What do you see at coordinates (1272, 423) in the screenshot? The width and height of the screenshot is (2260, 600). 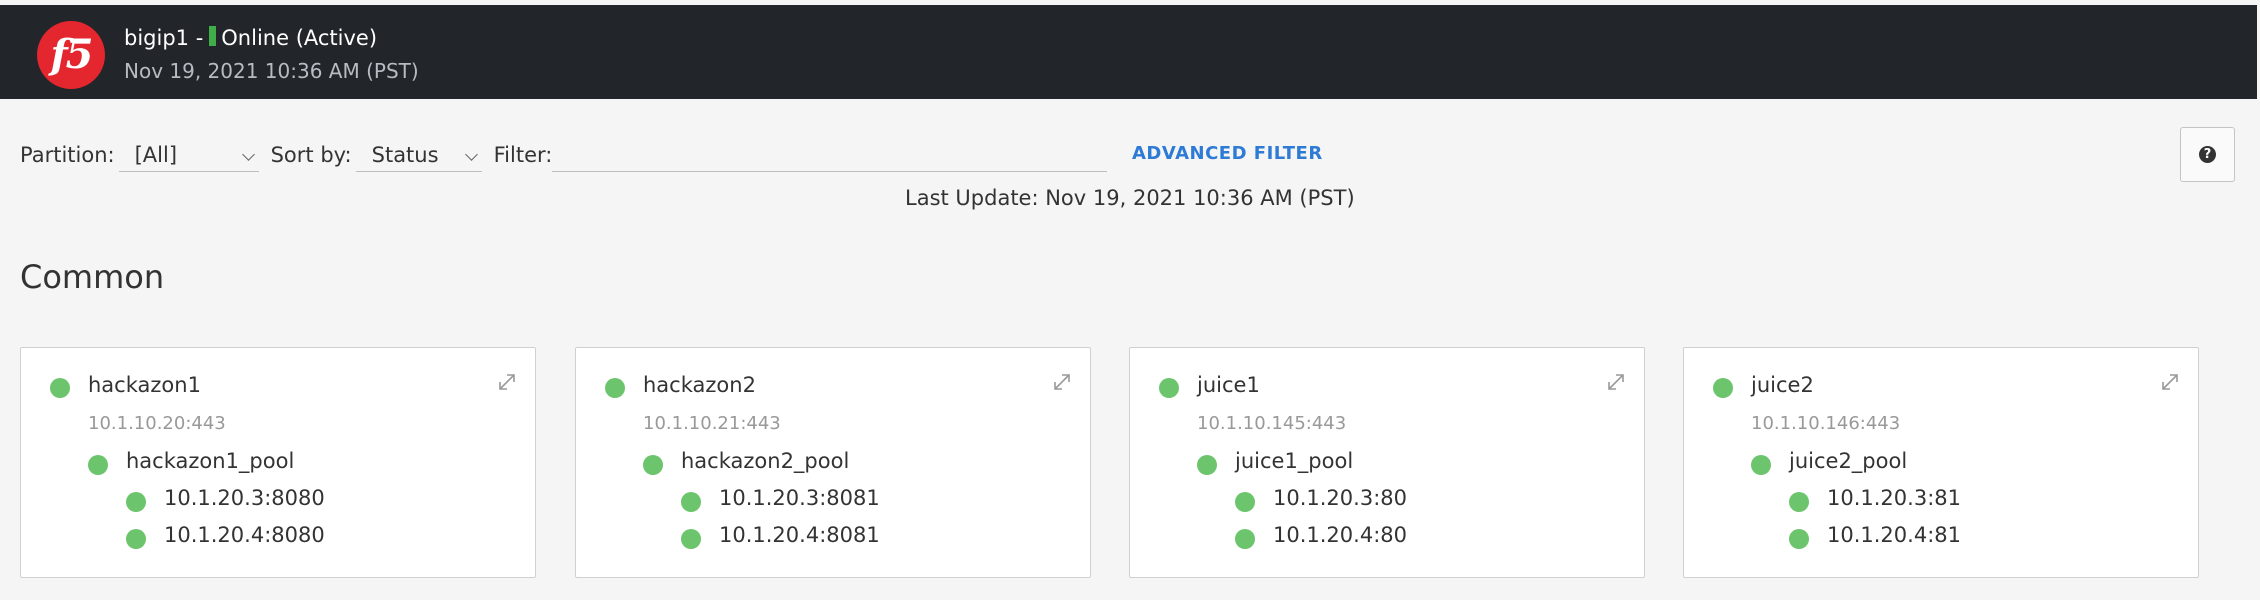 I see `virtual-server-address: 10.1.10.145:443` at bounding box center [1272, 423].